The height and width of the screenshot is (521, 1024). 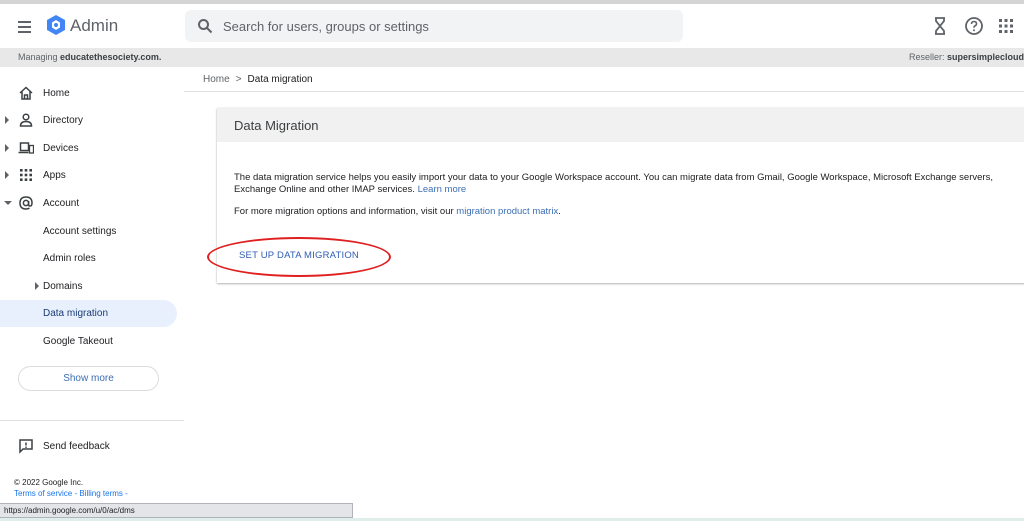 What do you see at coordinates (63, 286) in the screenshot?
I see `sidebar-item-label: Domains` at bounding box center [63, 286].